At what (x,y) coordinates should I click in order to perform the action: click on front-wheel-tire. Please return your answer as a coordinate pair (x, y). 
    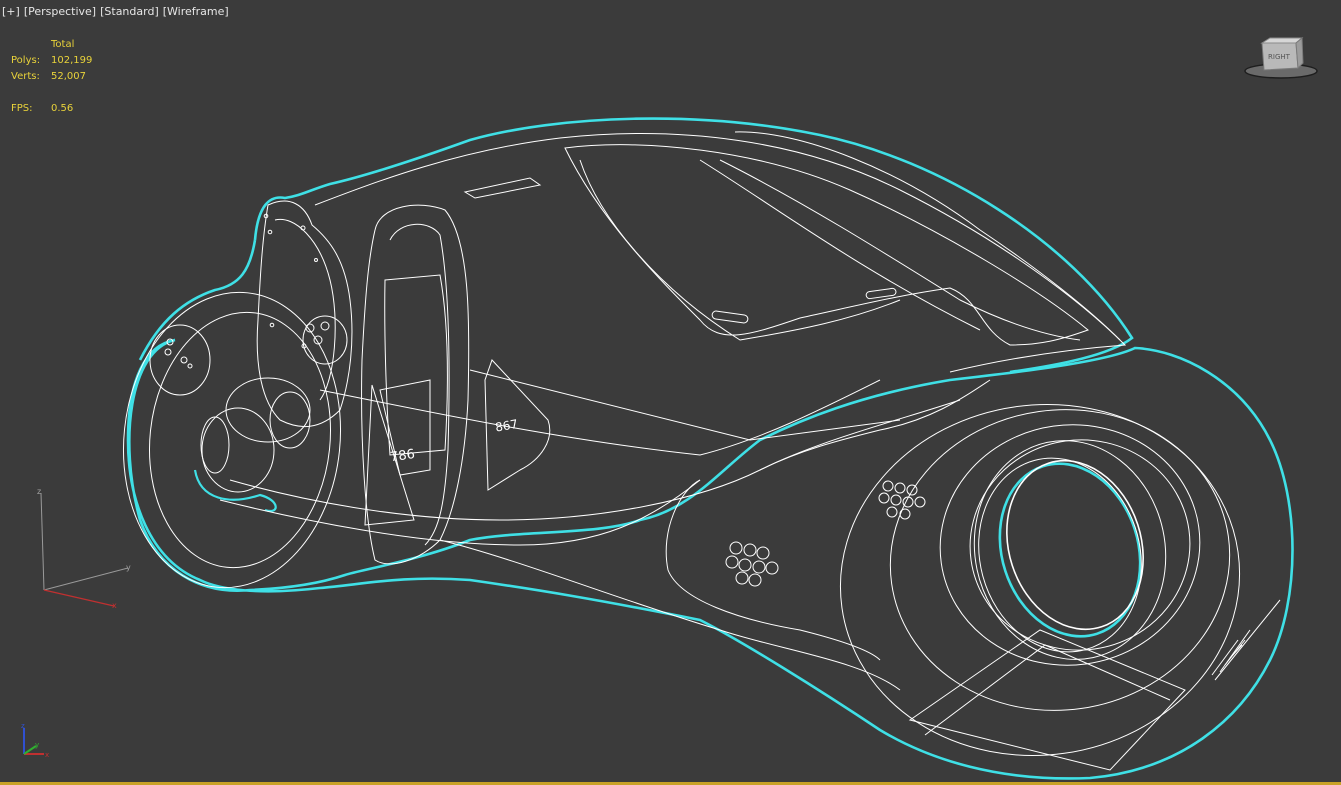
    Looking at the image, I should click on (1060, 560).